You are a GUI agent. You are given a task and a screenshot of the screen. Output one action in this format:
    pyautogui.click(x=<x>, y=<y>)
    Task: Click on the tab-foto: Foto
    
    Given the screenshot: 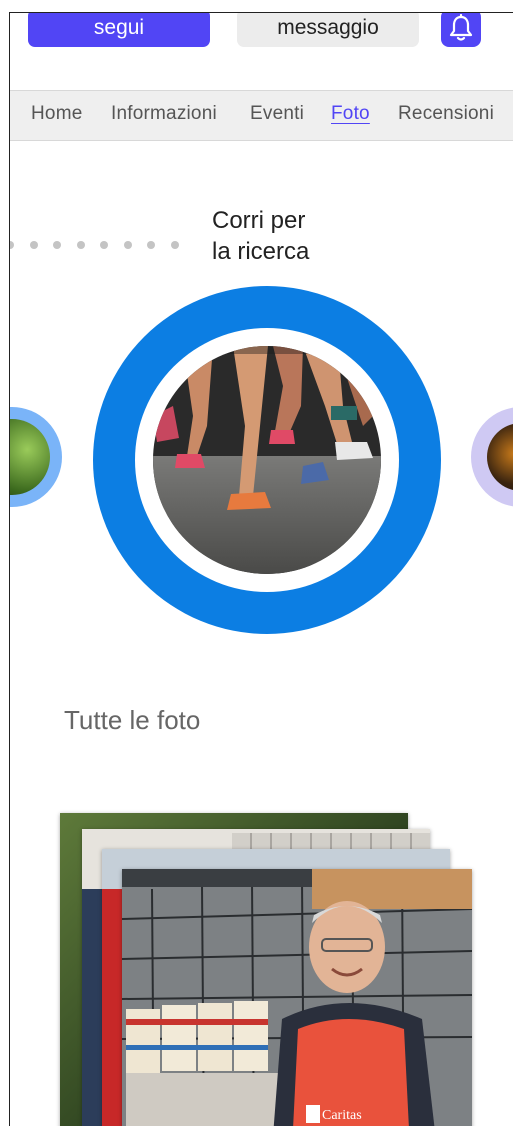 What is the action you would take?
    pyautogui.click(x=350, y=114)
    